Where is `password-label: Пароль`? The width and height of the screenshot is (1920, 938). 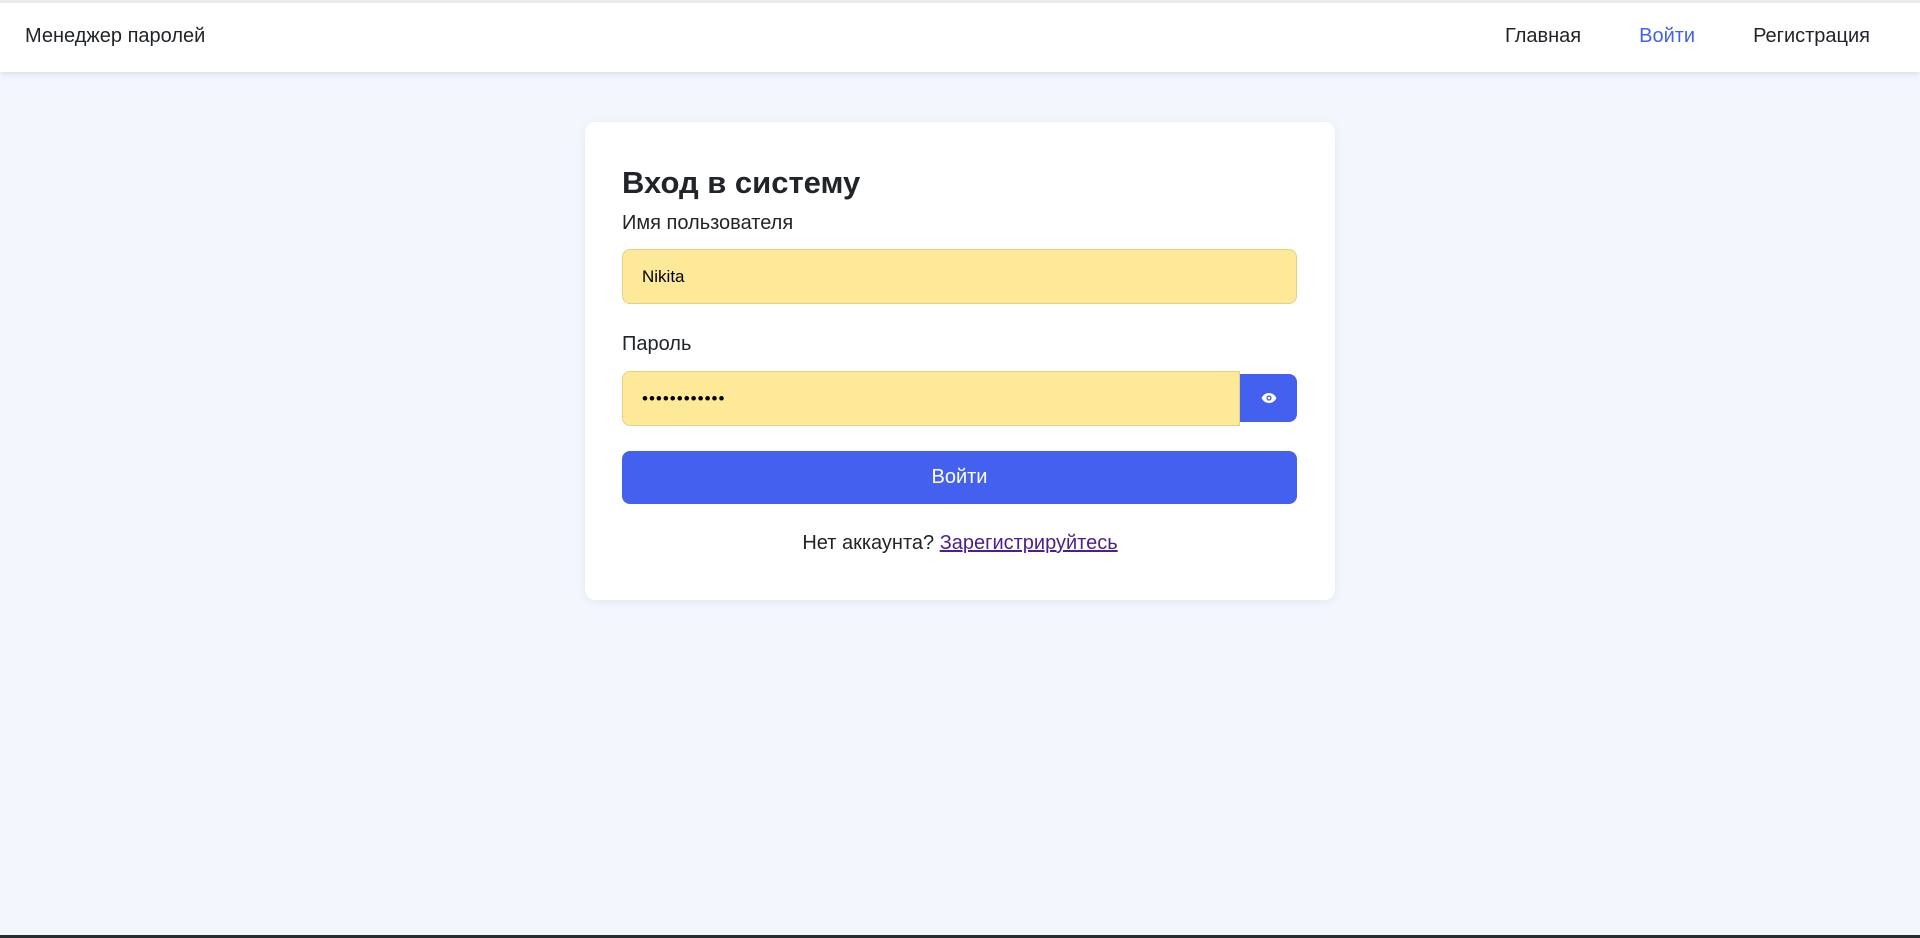
password-label: Пароль is located at coordinates (657, 344).